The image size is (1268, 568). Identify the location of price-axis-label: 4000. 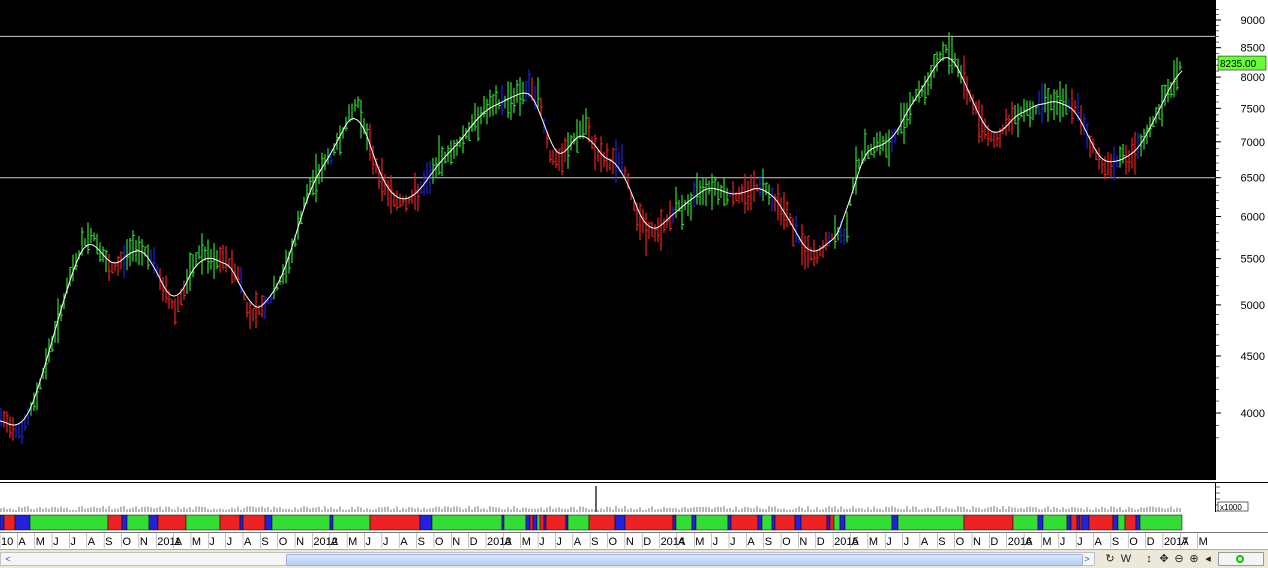
(1253, 414).